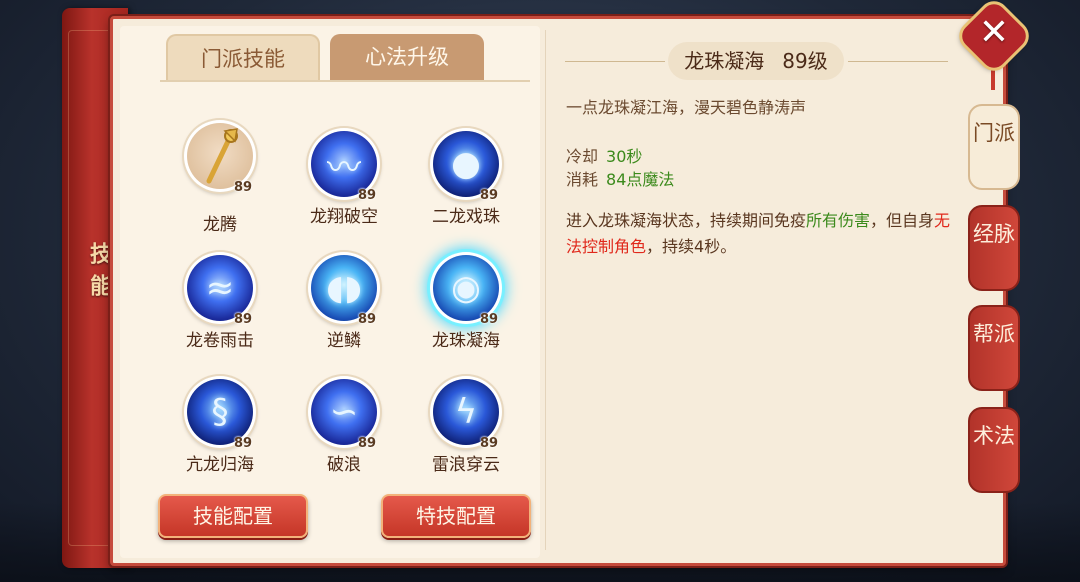 Image resolution: width=1080 pixels, height=582 pixels. Describe the element at coordinates (691, 246) in the screenshot. I see `effect-text: ，持续4秒。` at that location.